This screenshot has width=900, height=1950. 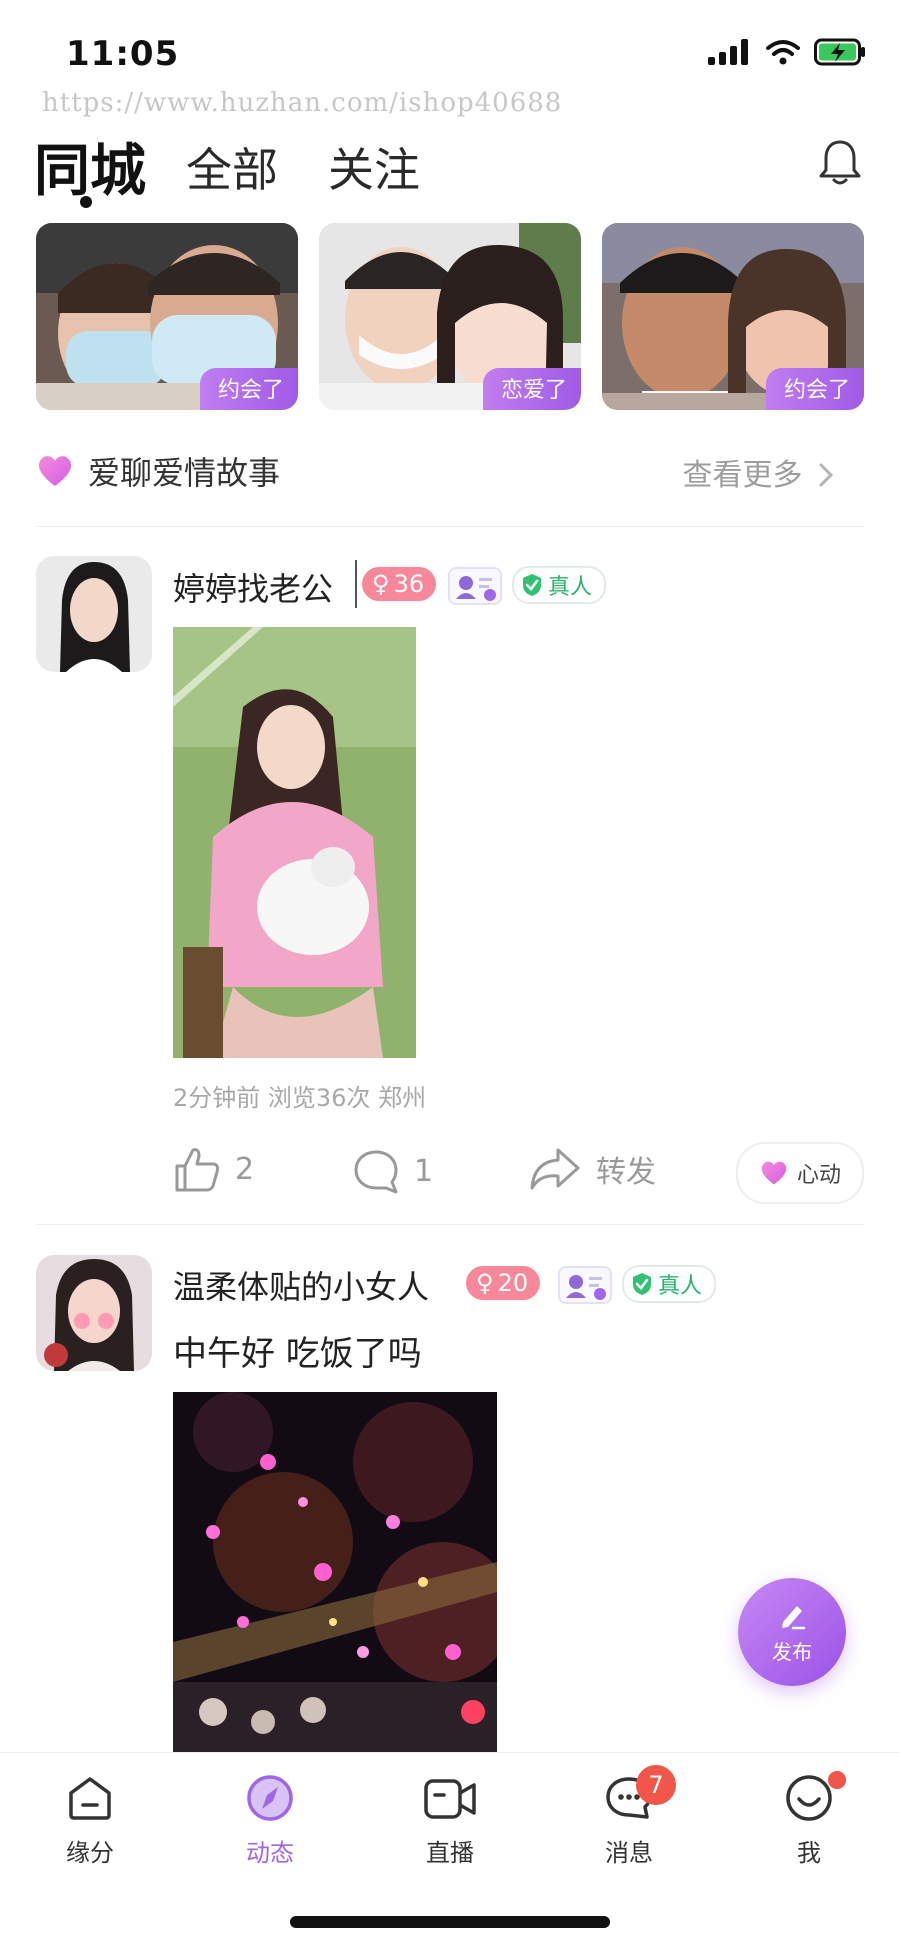 I want to click on publish-label: 发布, so click(x=792, y=1652).